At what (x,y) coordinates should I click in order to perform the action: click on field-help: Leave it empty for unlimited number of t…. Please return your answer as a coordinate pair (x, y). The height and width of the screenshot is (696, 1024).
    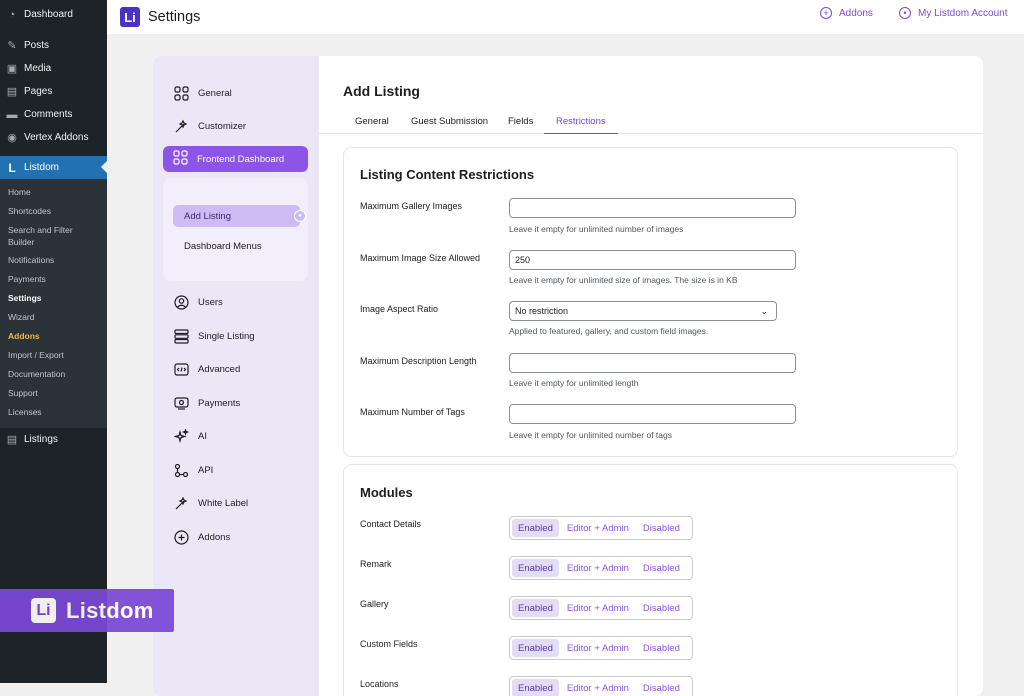
    Looking at the image, I should click on (590, 435).